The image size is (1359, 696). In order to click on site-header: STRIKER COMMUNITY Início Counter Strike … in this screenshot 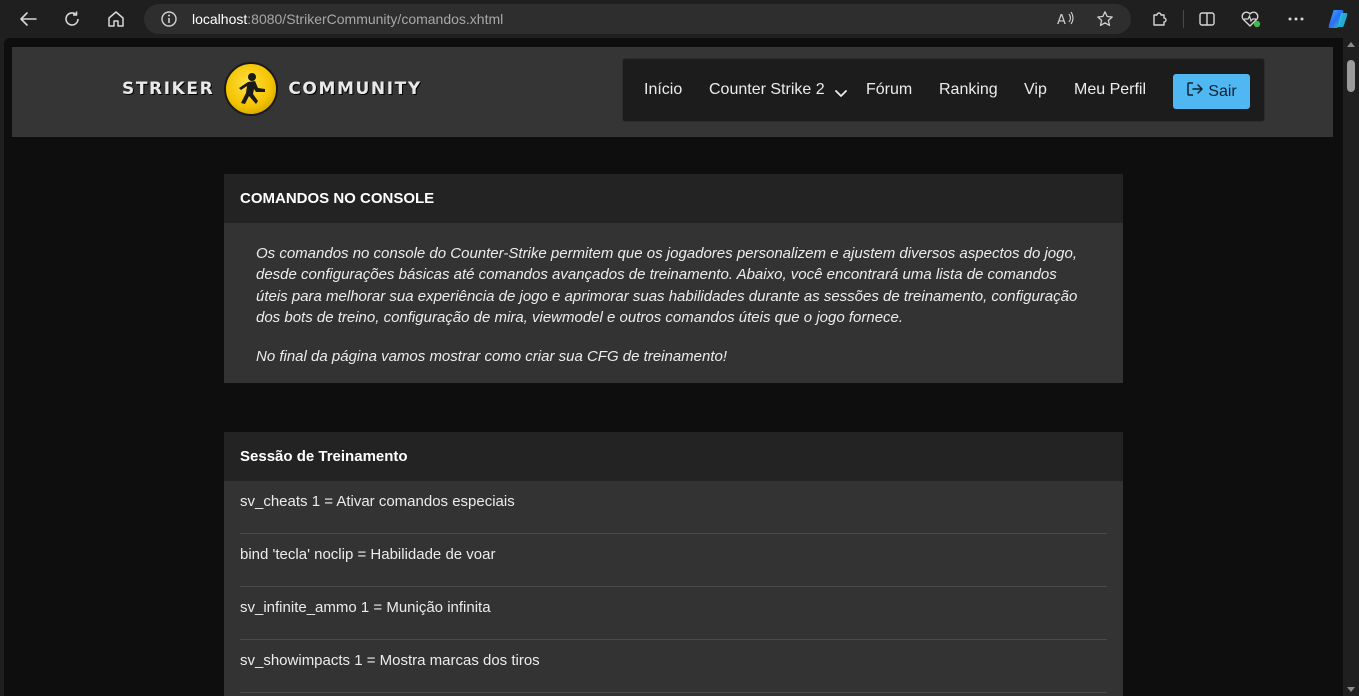, I will do `click(672, 92)`.